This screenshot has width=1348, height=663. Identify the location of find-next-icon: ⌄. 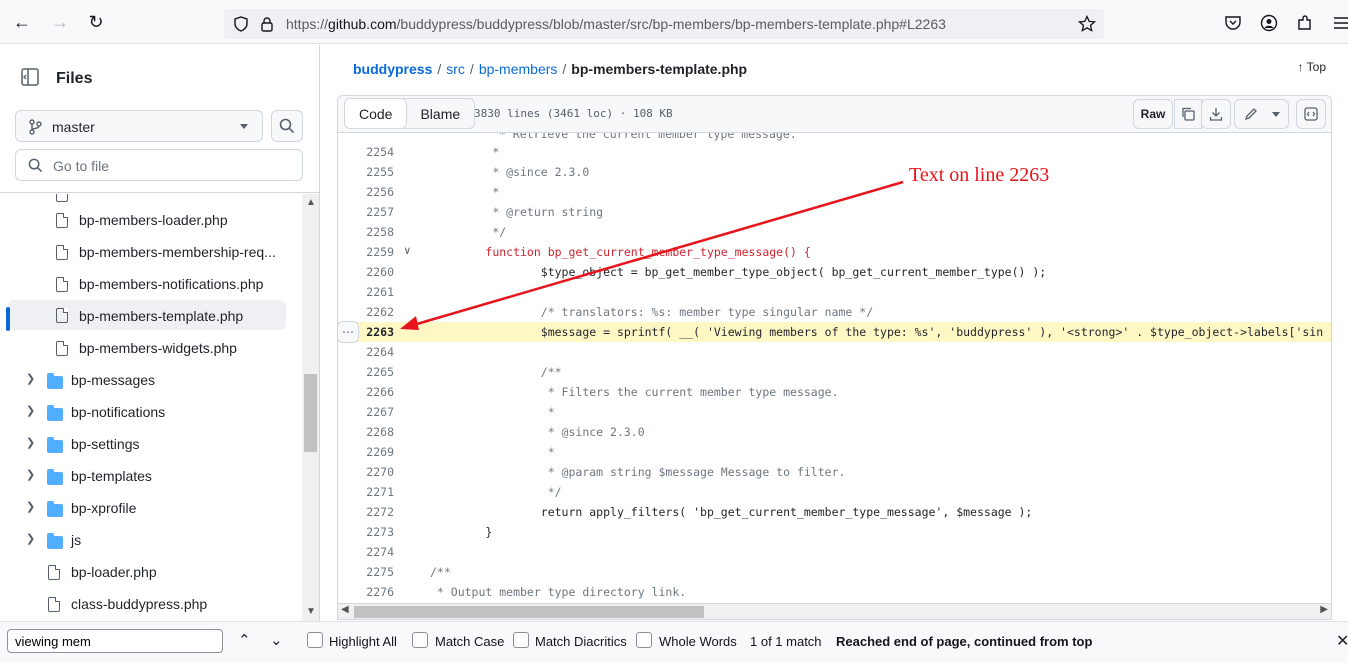
(276, 640).